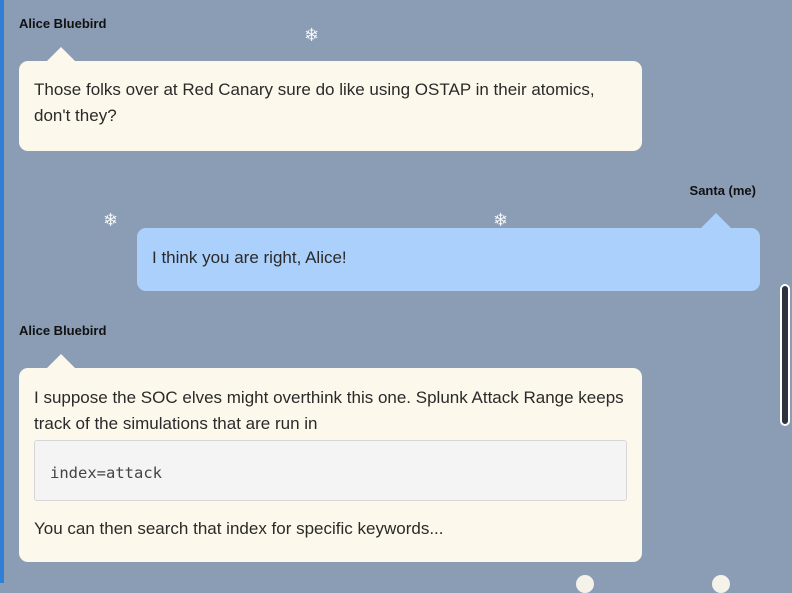  I want to click on message-bubble-me: I think you are right, Alice!, so click(448, 259).